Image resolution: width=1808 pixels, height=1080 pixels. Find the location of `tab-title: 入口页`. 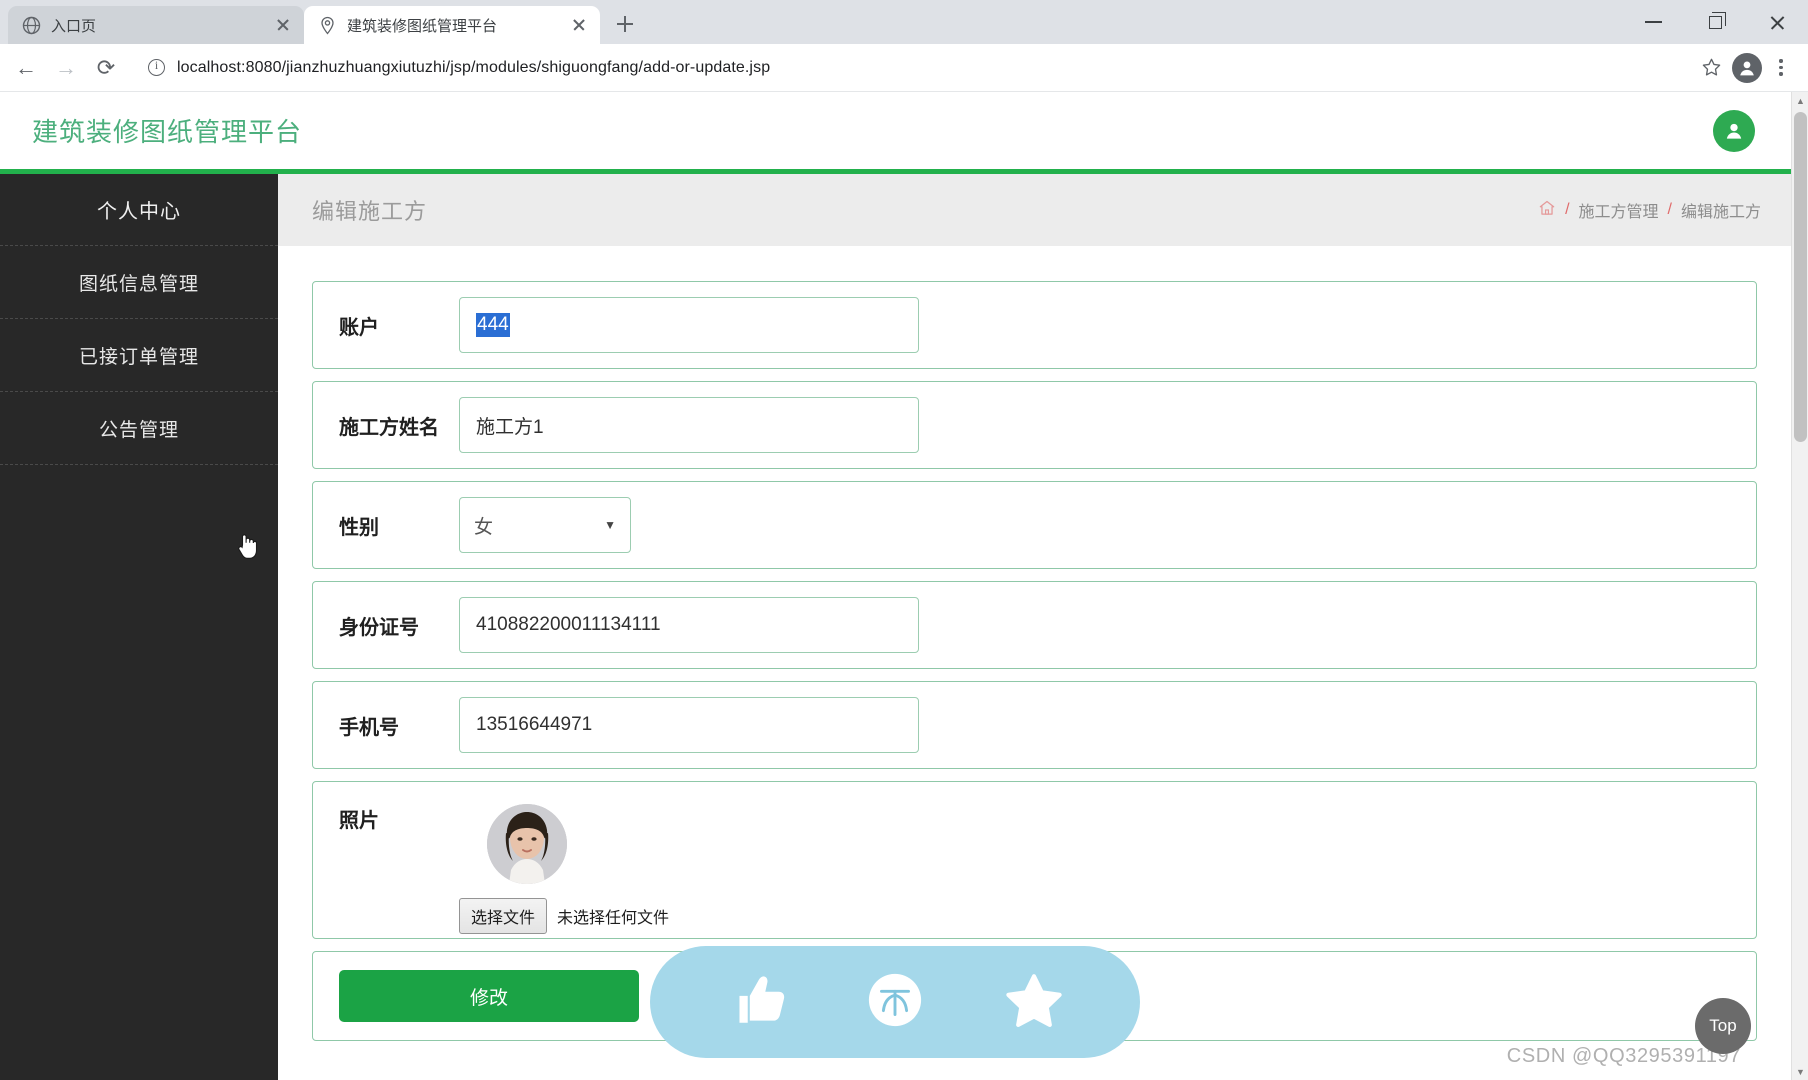

tab-title: 入口页 is located at coordinates (74, 26).